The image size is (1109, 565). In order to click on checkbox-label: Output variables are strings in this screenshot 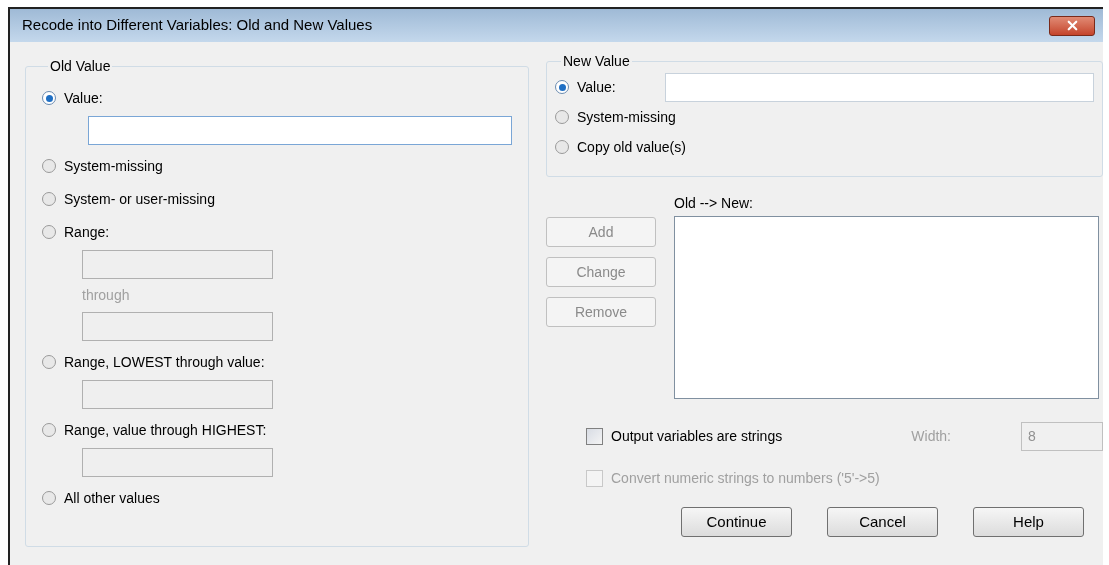, I will do `click(697, 436)`.